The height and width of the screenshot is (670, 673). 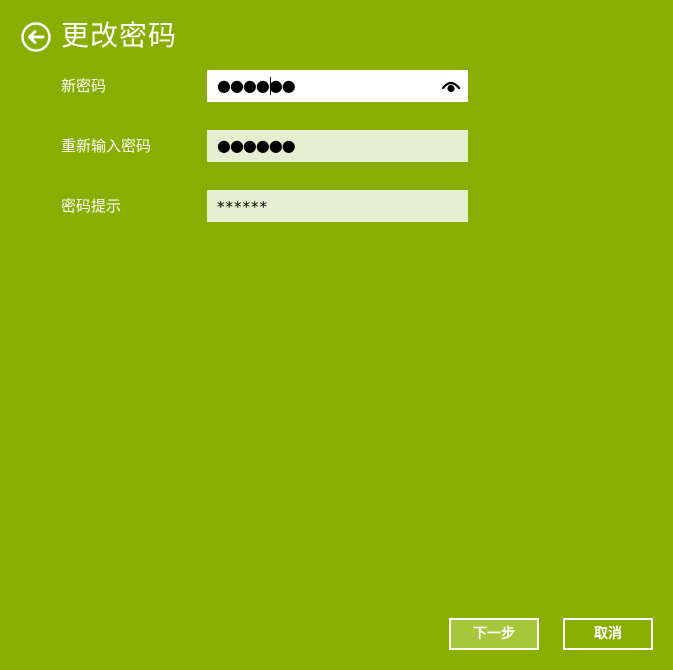 What do you see at coordinates (84, 86) in the screenshot?
I see `new-password-label: 新密码` at bounding box center [84, 86].